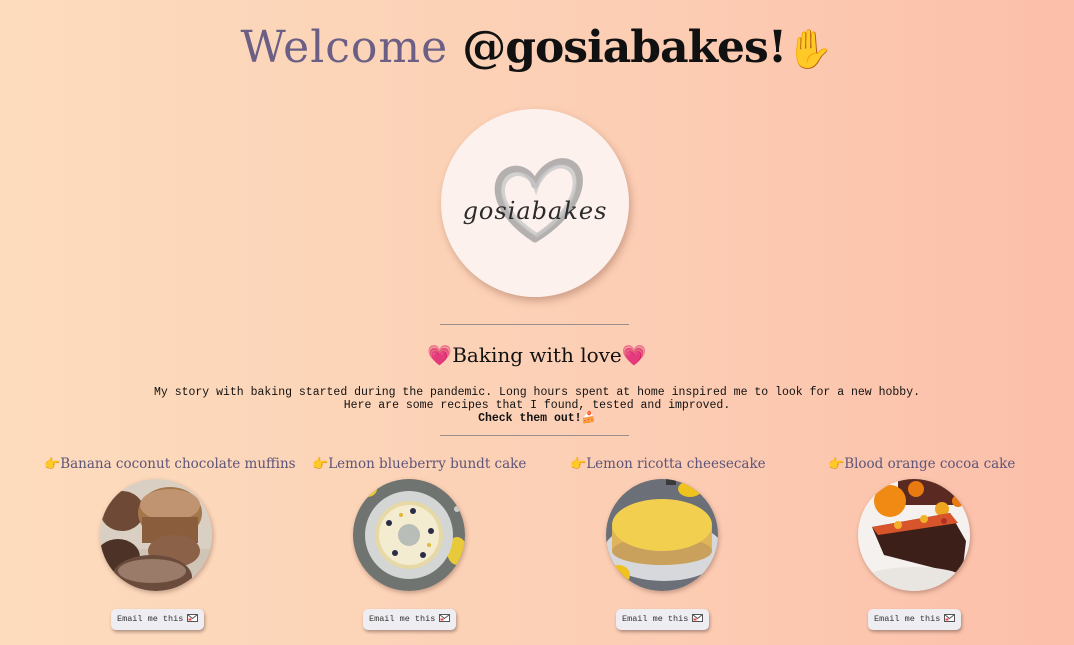 This screenshot has height=645, width=1074. Describe the element at coordinates (624, 47) in the screenshot. I see `handle-text: @gosiabakes!` at that location.